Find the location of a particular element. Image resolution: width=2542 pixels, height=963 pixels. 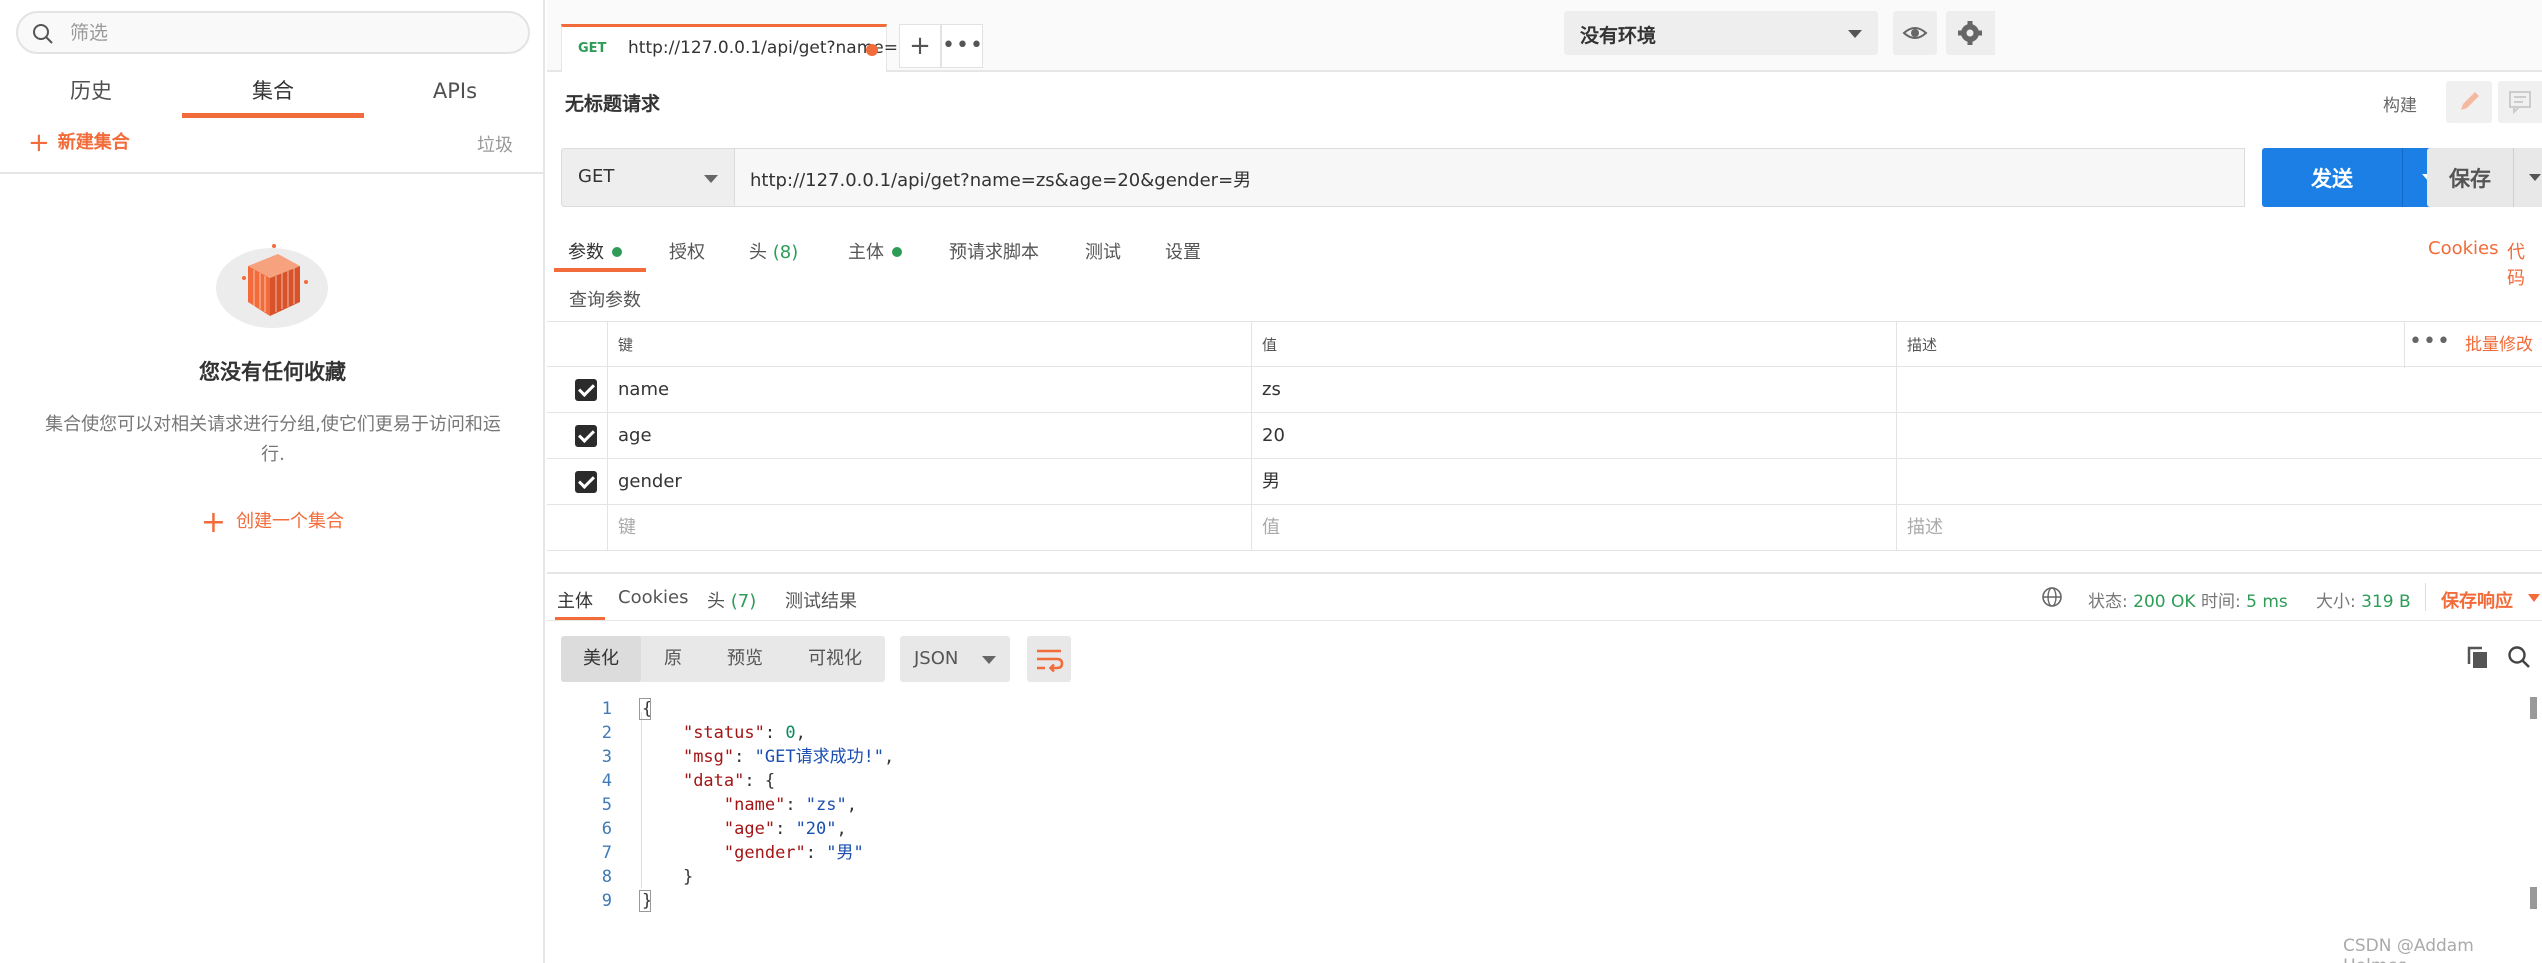

edit-button is located at coordinates (2469, 102).